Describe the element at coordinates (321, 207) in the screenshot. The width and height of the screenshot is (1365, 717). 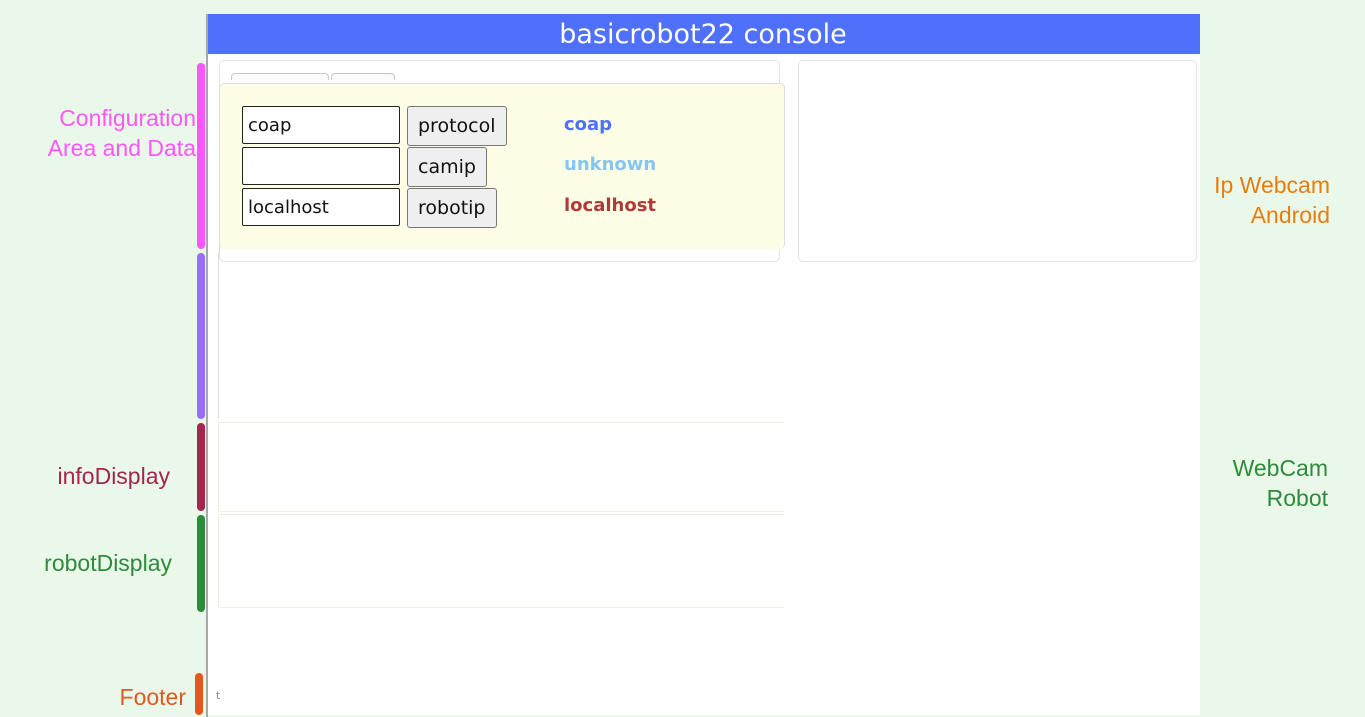
I see `robotip-input: localhost` at that location.